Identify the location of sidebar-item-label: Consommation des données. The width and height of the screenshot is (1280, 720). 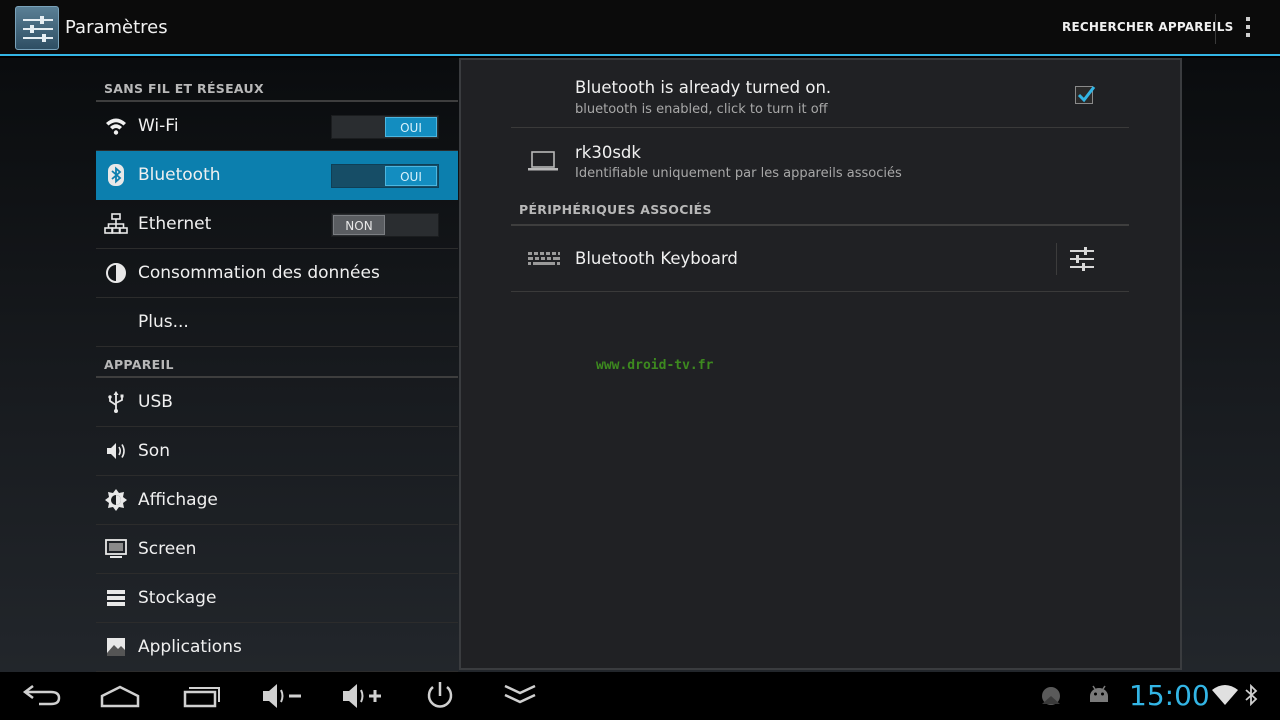
(259, 273).